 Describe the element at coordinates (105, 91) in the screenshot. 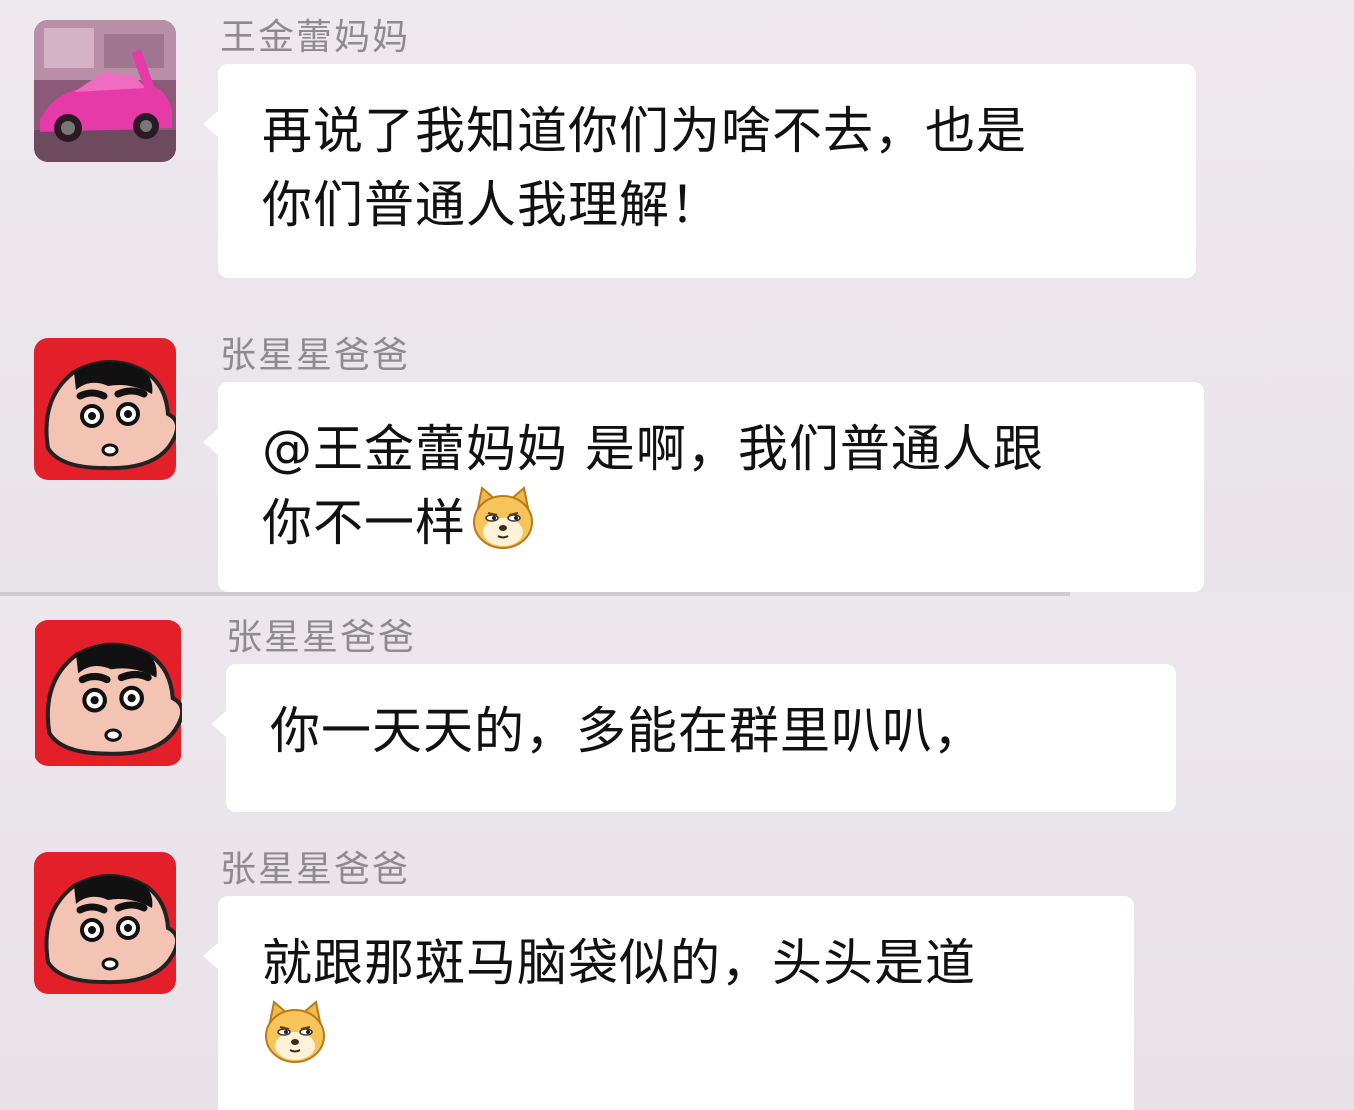

I see `pink-sports-car-avatar` at that location.